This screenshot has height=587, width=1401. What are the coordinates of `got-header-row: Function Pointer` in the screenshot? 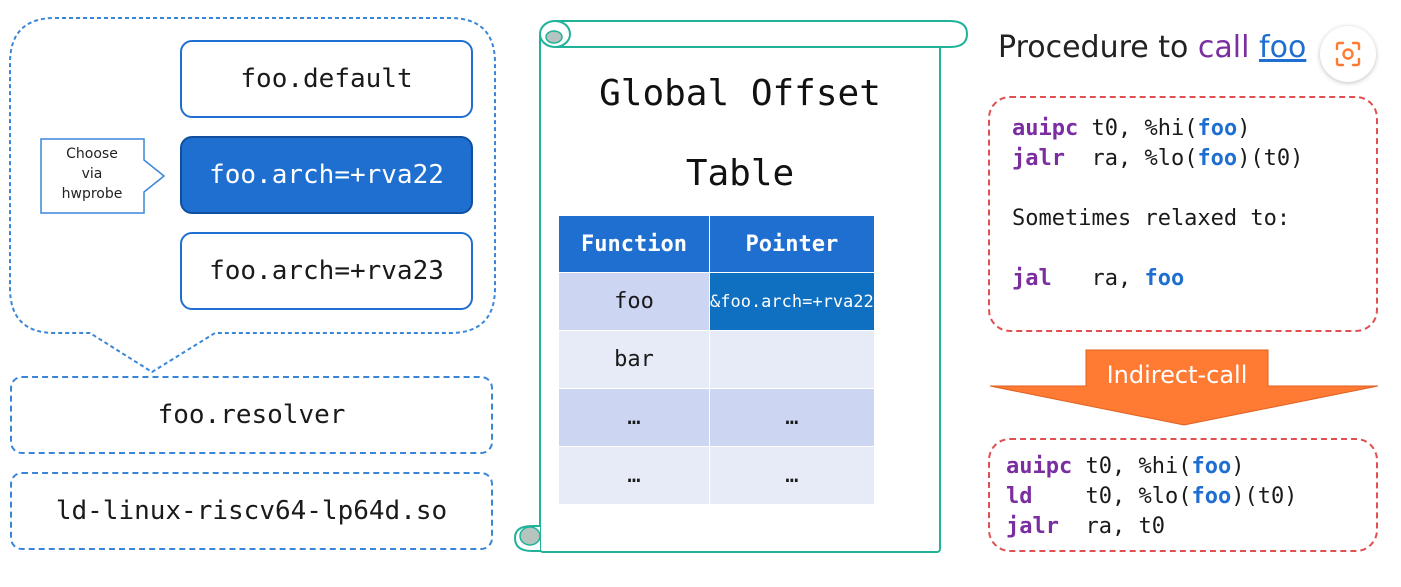 It's located at (716, 244).